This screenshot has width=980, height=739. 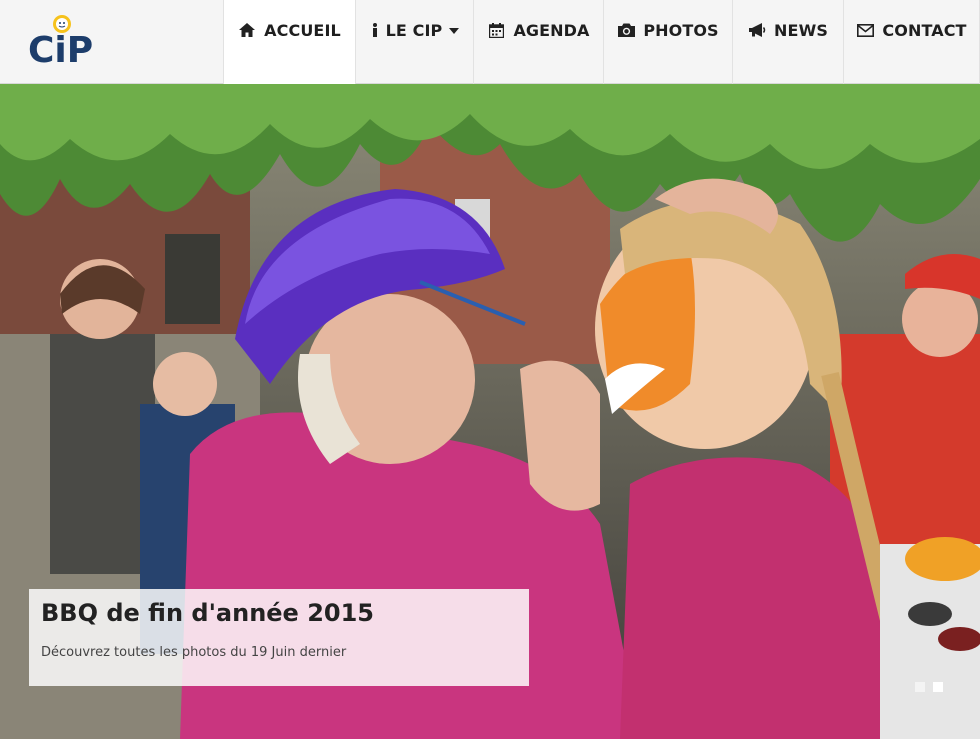 I want to click on home-icon, so click(x=247, y=30).